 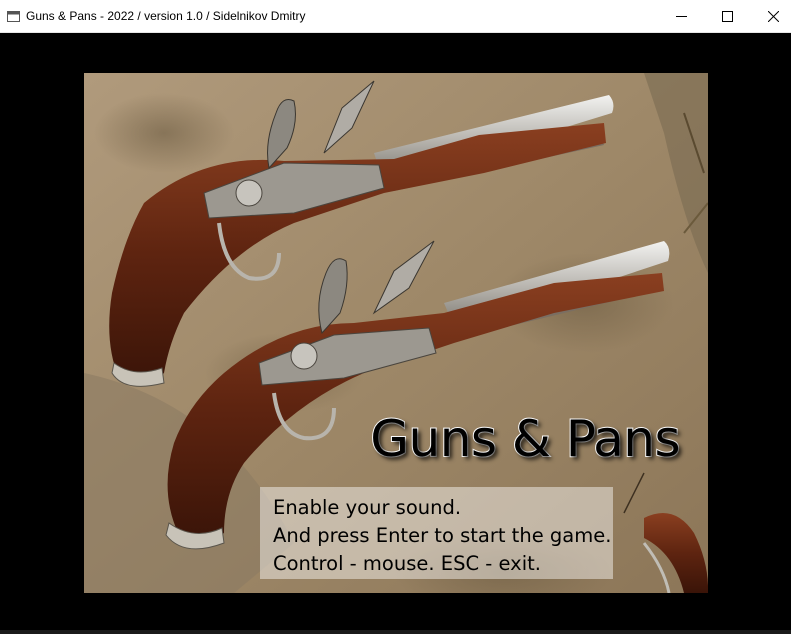 What do you see at coordinates (773, 16) in the screenshot?
I see `close-icon` at bounding box center [773, 16].